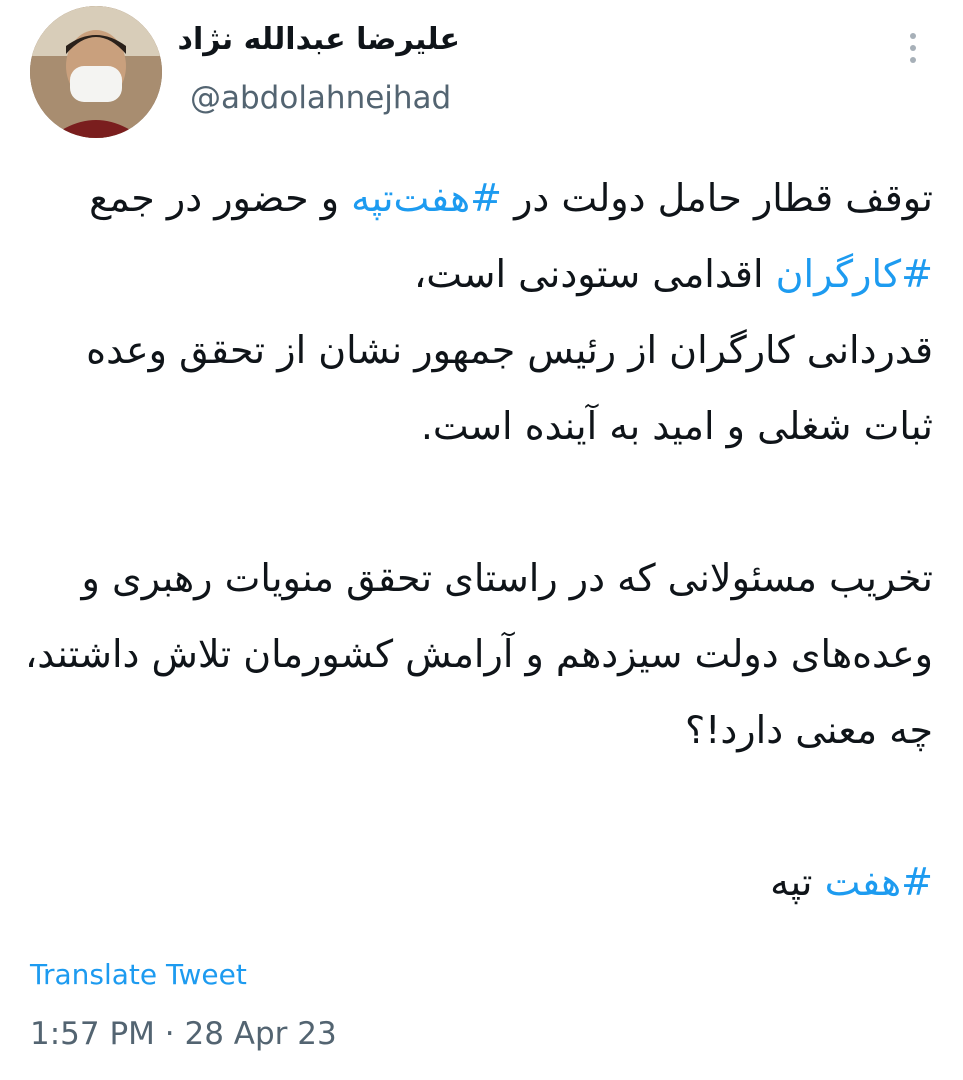  Describe the element at coordinates (854, 274) in the screenshot. I see `hashtag-link: #کارگران` at that location.